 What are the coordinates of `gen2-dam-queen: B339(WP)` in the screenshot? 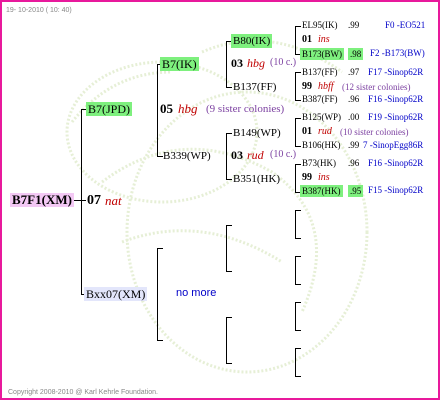 It's located at (187, 156).